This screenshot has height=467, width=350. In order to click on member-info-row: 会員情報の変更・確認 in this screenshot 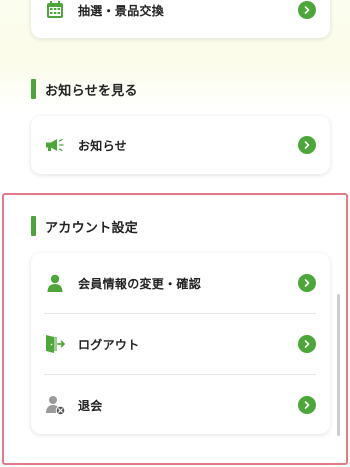, I will do `click(180, 283)`.